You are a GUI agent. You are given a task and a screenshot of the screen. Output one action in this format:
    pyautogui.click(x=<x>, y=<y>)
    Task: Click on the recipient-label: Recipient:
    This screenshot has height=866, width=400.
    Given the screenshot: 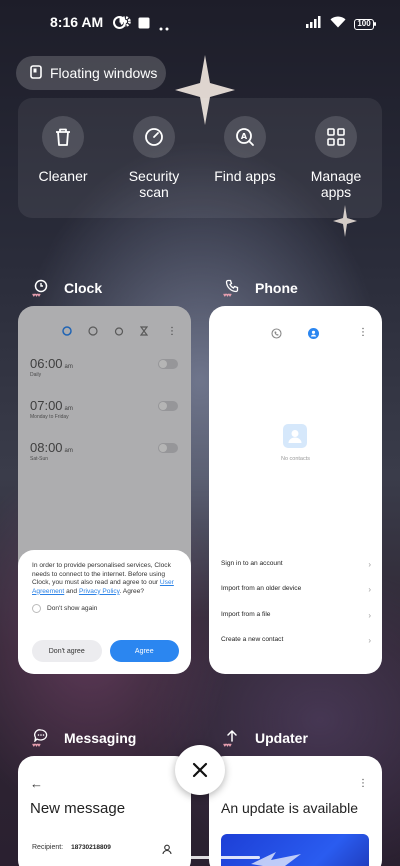 What is the action you would take?
    pyautogui.click(x=48, y=847)
    